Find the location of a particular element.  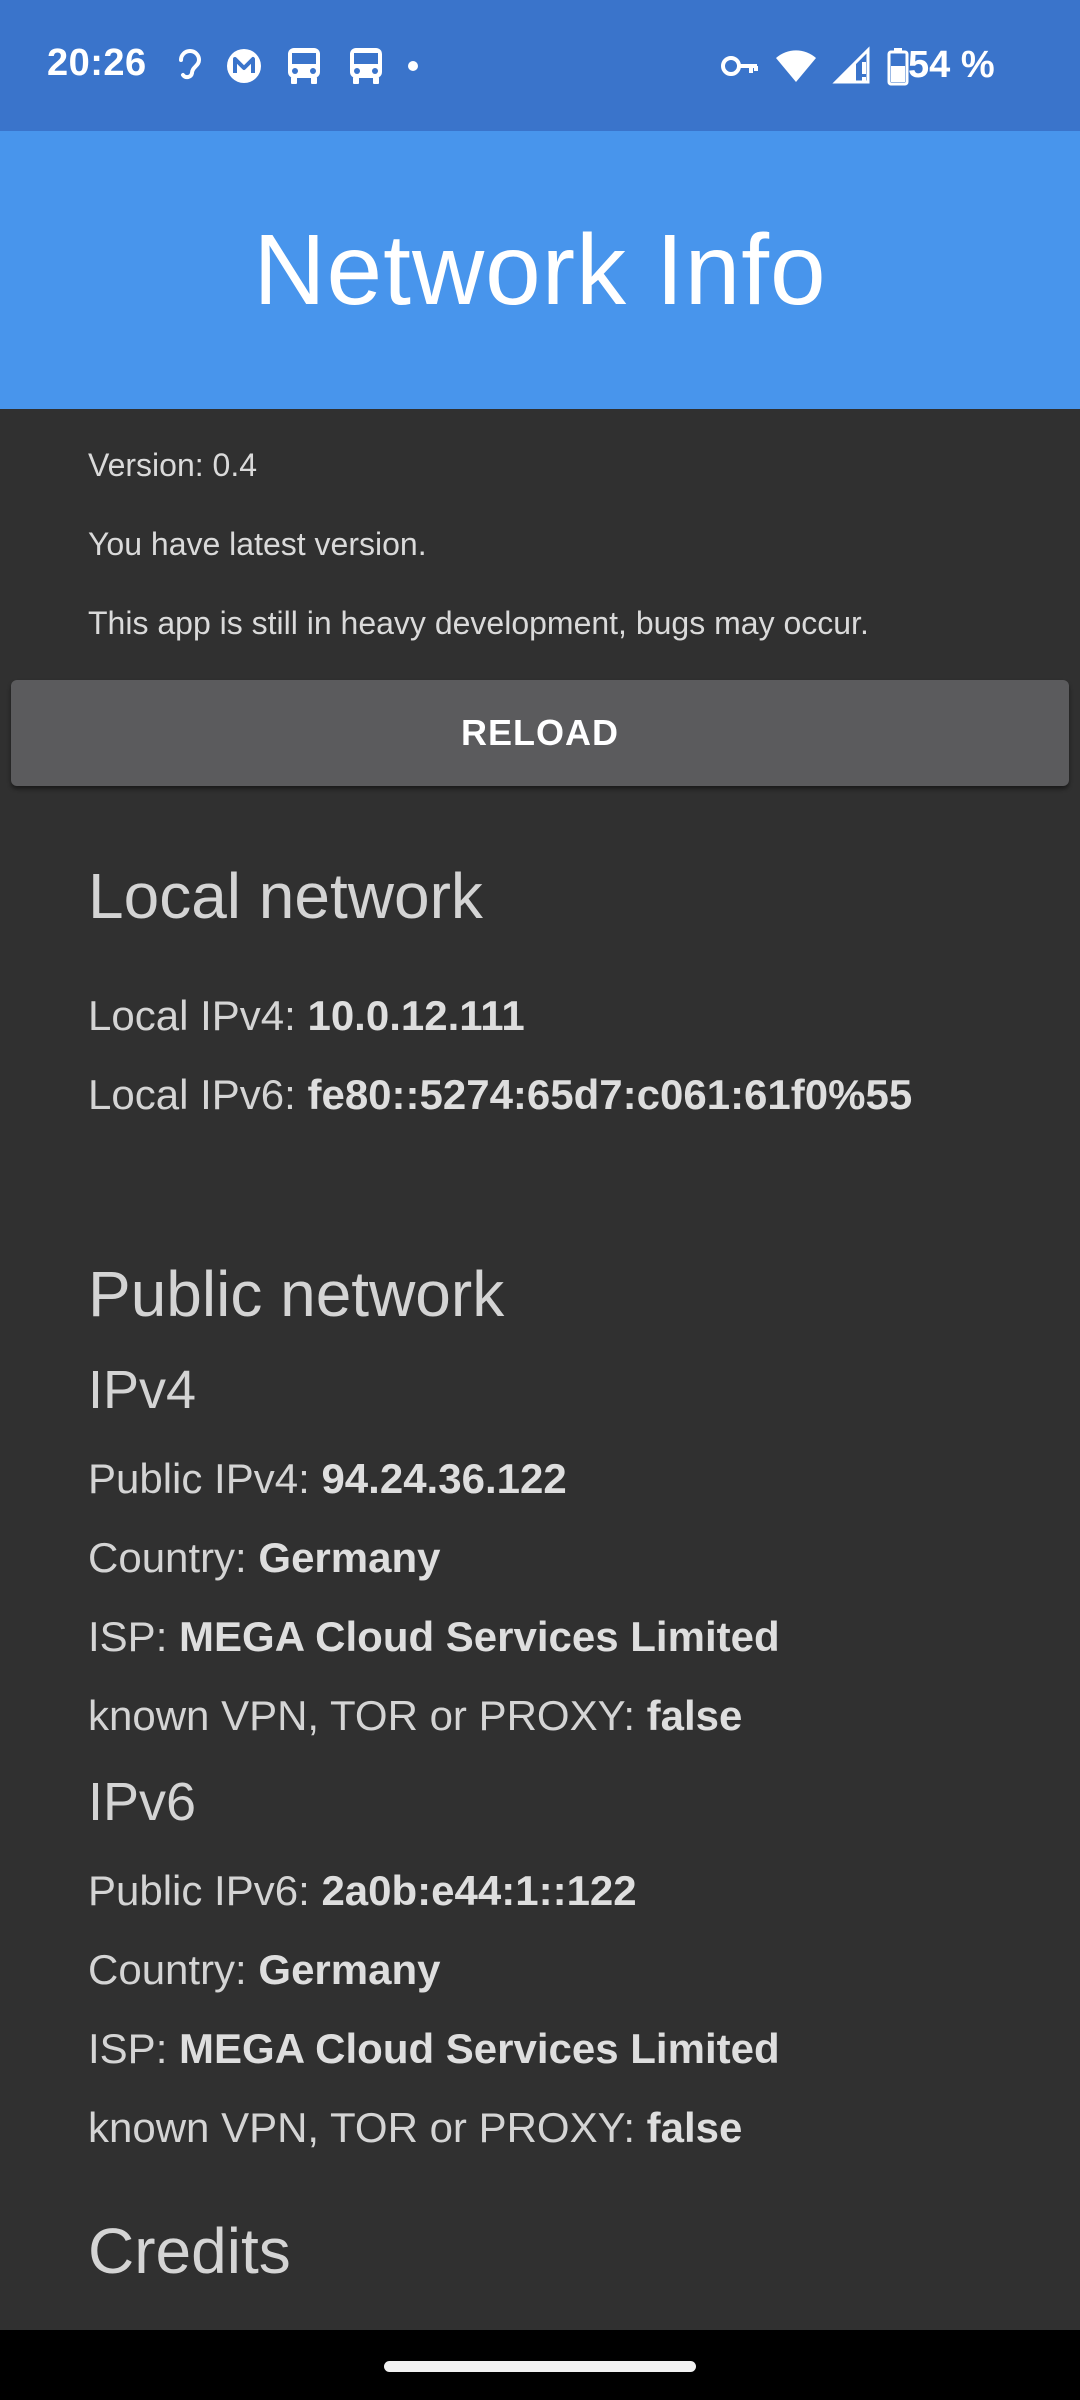

local-ipv6-line: Local IPv6: fe80::5274:65d7:c061:61f0%55 is located at coordinates (500, 1095).